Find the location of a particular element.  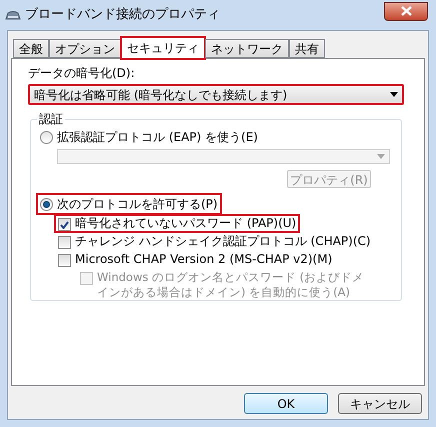

close-icon is located at coordinates (406, 11).